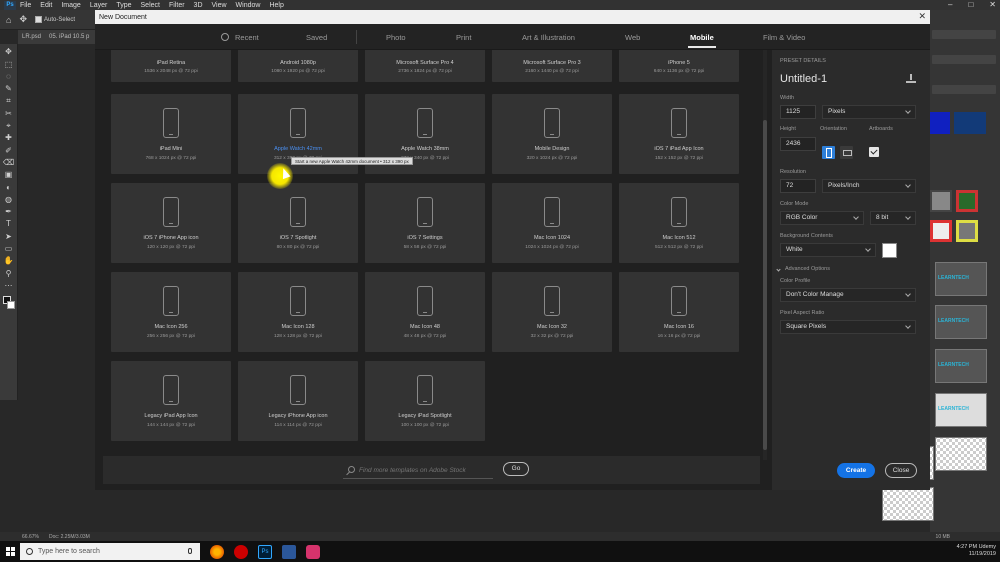 This screenshot has height=562, width=1000. I want to click on home-icon: ⌂, so click(8, 20).